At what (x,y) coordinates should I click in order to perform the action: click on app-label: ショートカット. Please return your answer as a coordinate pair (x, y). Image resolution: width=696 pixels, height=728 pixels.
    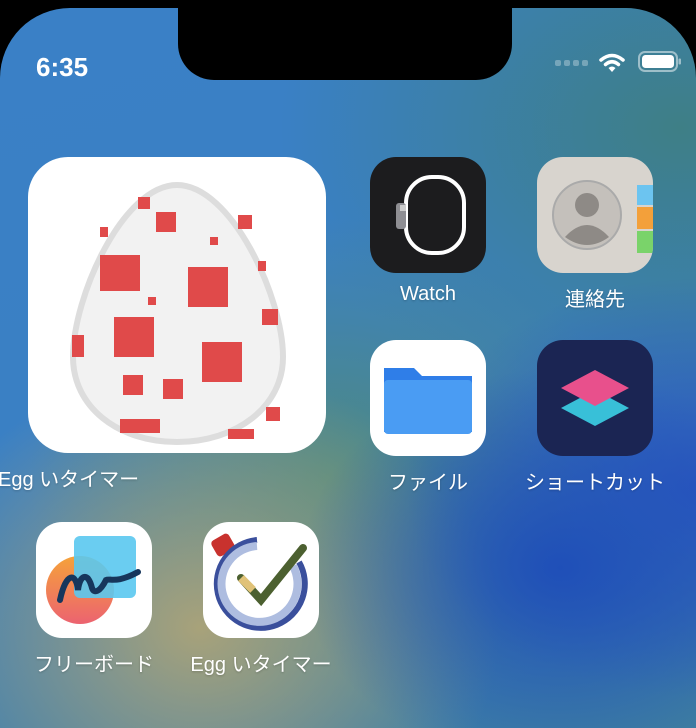
    Looking at the image, I should click on (595, 483).